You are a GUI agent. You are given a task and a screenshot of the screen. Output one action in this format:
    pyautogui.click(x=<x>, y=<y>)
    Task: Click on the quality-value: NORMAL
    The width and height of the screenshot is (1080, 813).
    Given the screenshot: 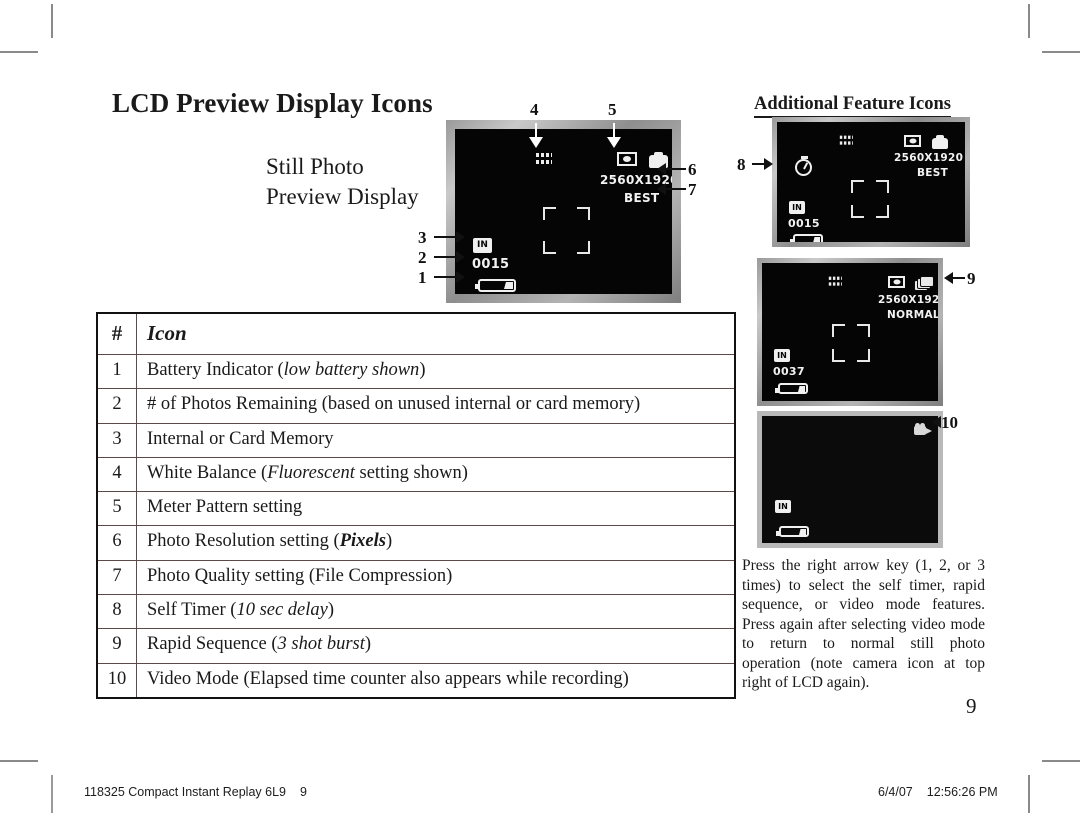 What is the action you would take?
    pyautogui.click(x=912, y=315)
    